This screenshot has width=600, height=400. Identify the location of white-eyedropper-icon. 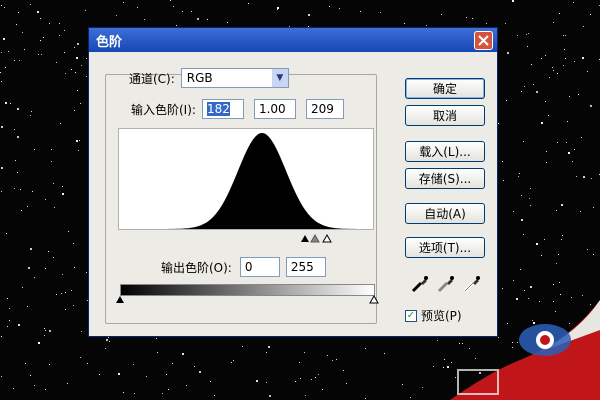
(472, 284).